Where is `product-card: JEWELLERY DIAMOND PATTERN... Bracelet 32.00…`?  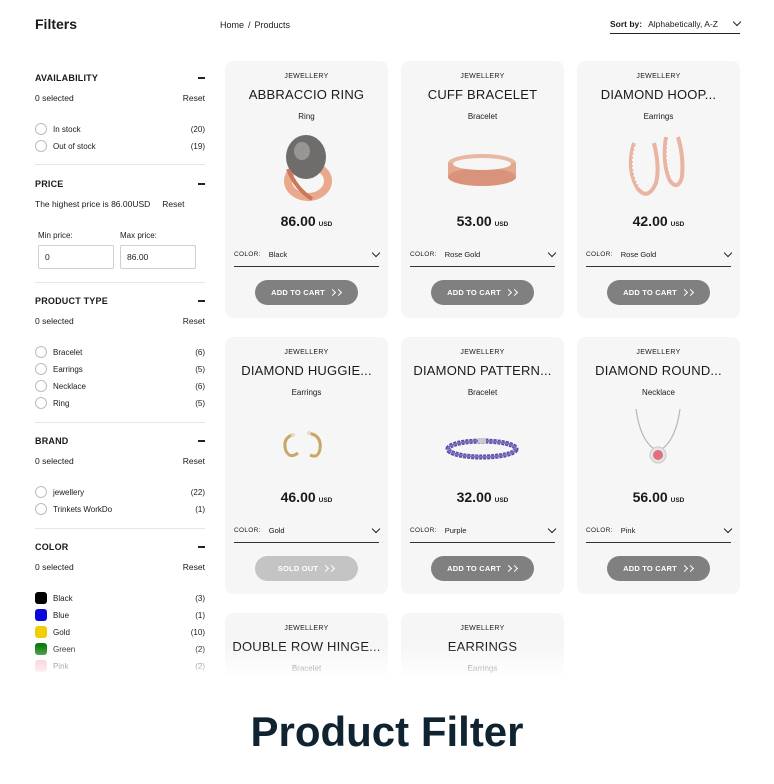
product-card: JEWELLERY DIAMOND PATTERN... Bracelet 32.00… is located at coordinates (482, 465).